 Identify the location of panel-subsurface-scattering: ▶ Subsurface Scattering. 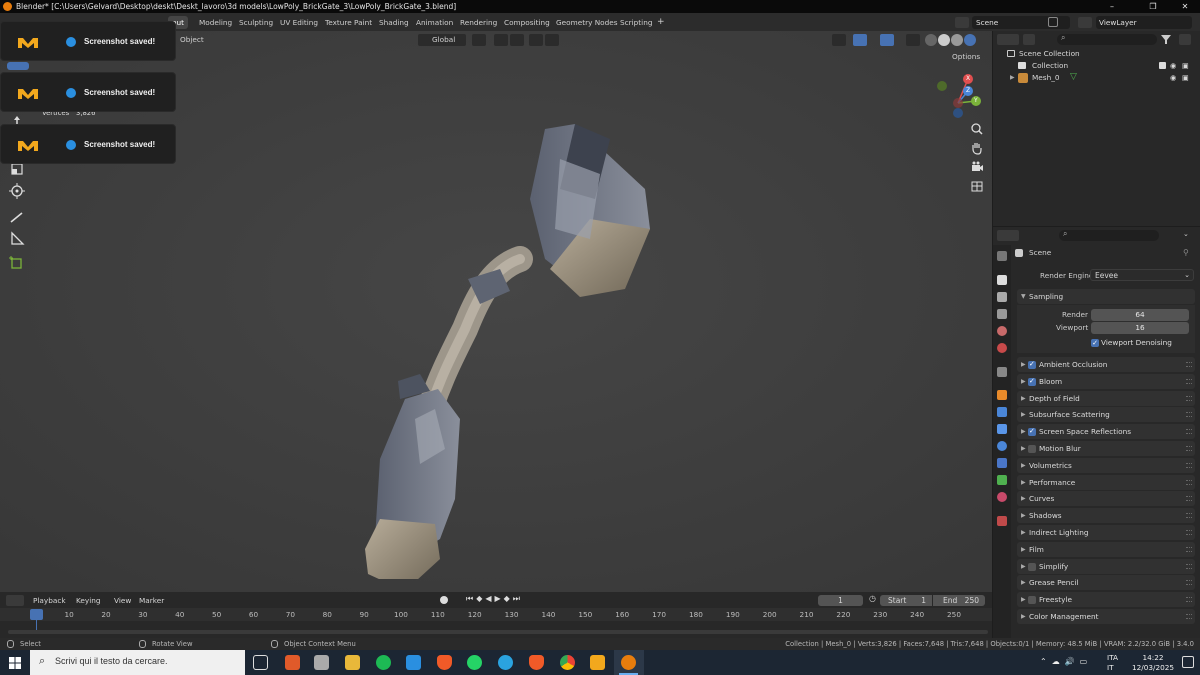
(1106, 415).